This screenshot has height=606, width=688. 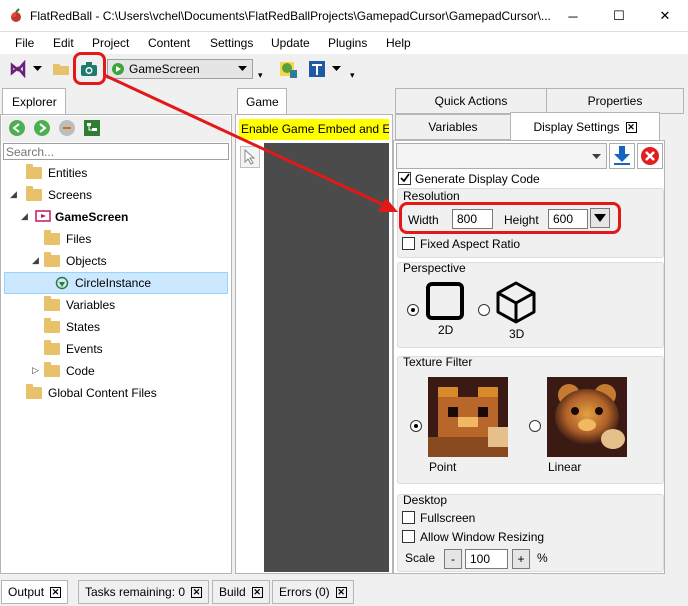 What do you see at coordinates (35, 592) in the screenshot?
I see `tab-output: Output ✕` at bounding box center [35, 592].